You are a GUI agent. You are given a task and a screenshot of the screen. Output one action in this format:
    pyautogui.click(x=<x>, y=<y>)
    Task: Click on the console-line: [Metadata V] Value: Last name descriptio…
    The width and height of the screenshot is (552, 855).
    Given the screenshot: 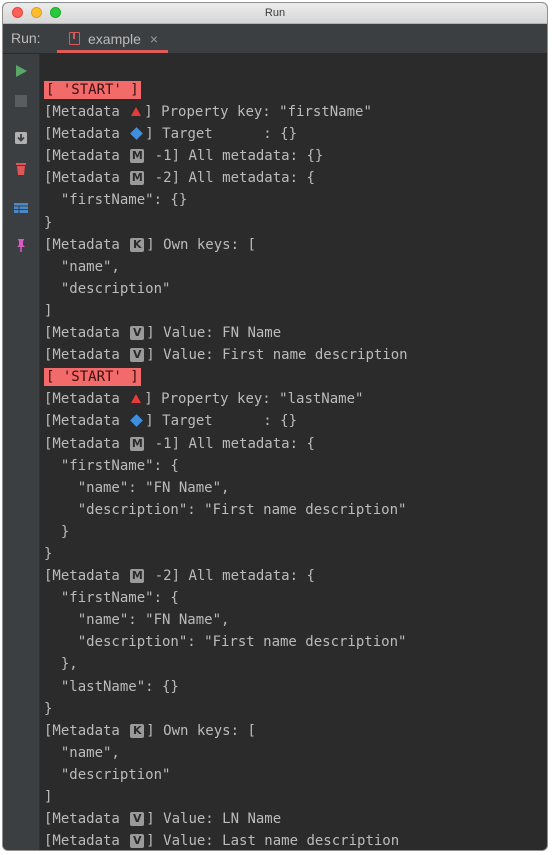 What is the action you would take?
    pyautogui.click(x=295, y=840)
    